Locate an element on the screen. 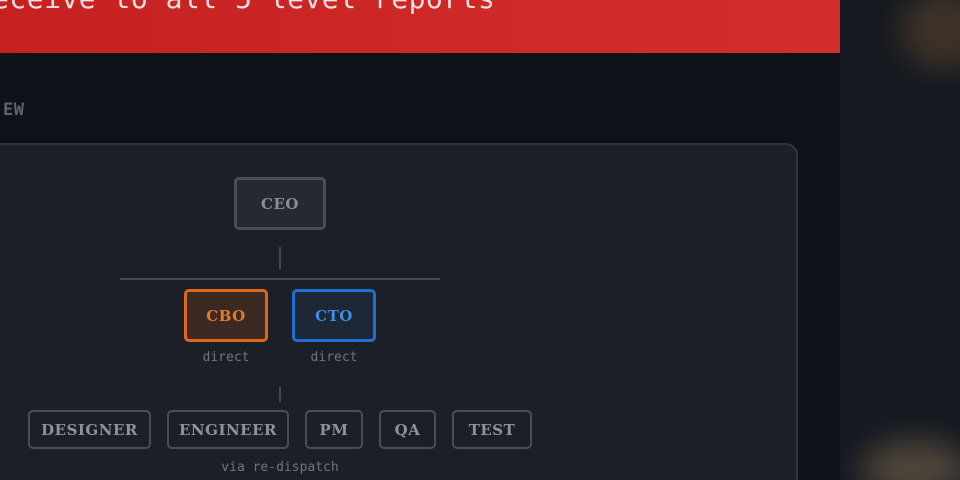  org-node-cbo: CBO is located at coordinates (226, 315).